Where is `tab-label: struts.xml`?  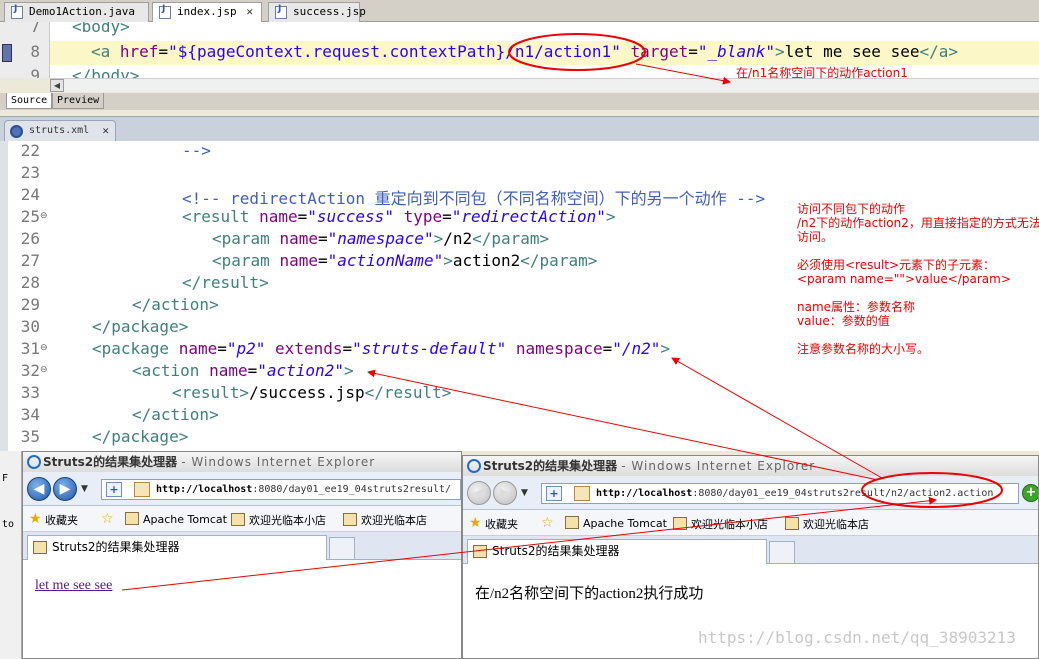
tab-label: struts.xml is located at coordinates (59, 130).